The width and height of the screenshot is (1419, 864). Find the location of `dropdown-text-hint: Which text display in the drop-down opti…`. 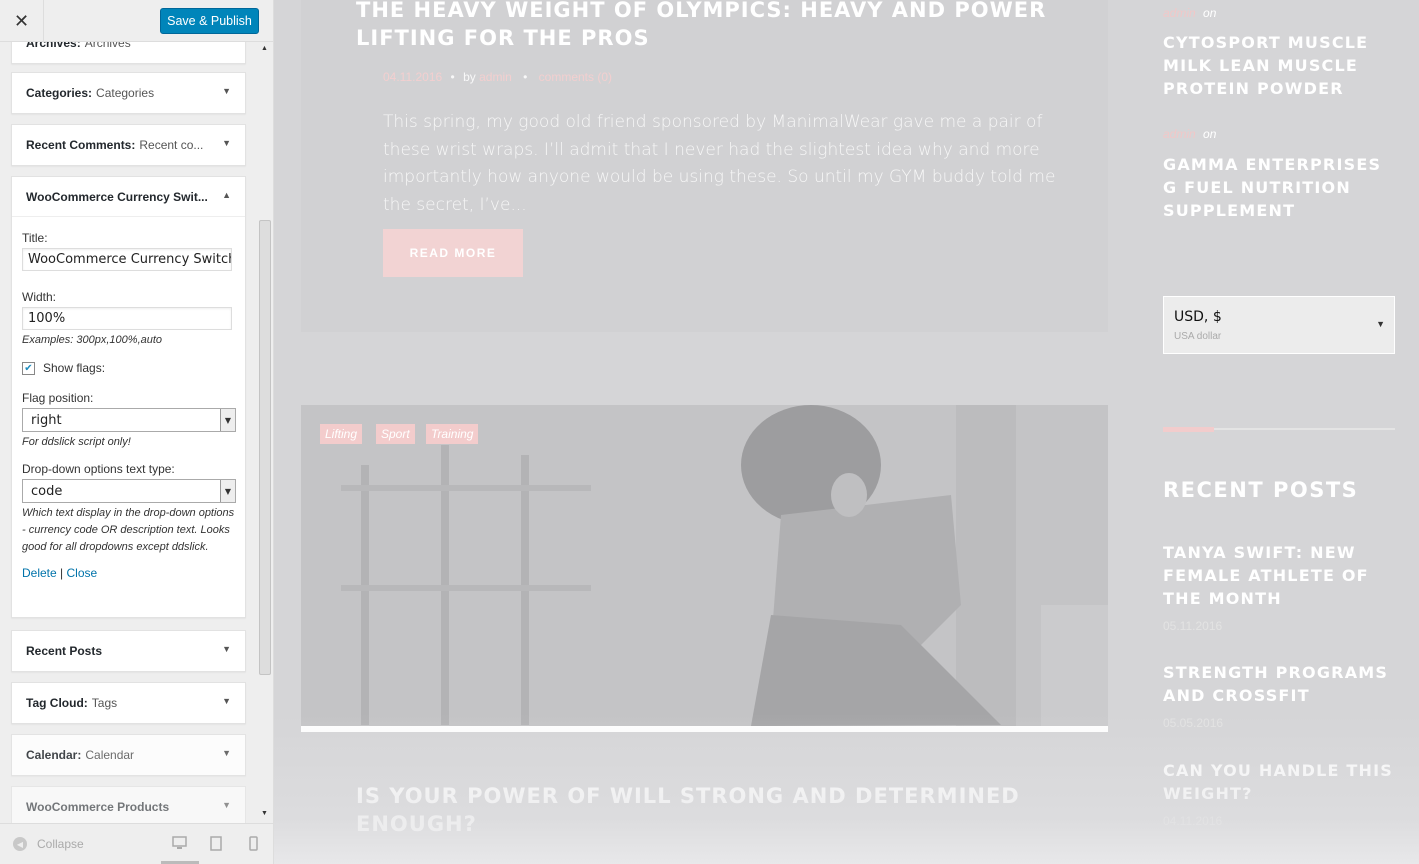

dropdown-text-hint: Which text display in the drop-down opti… is located at coordinates (128, 530).